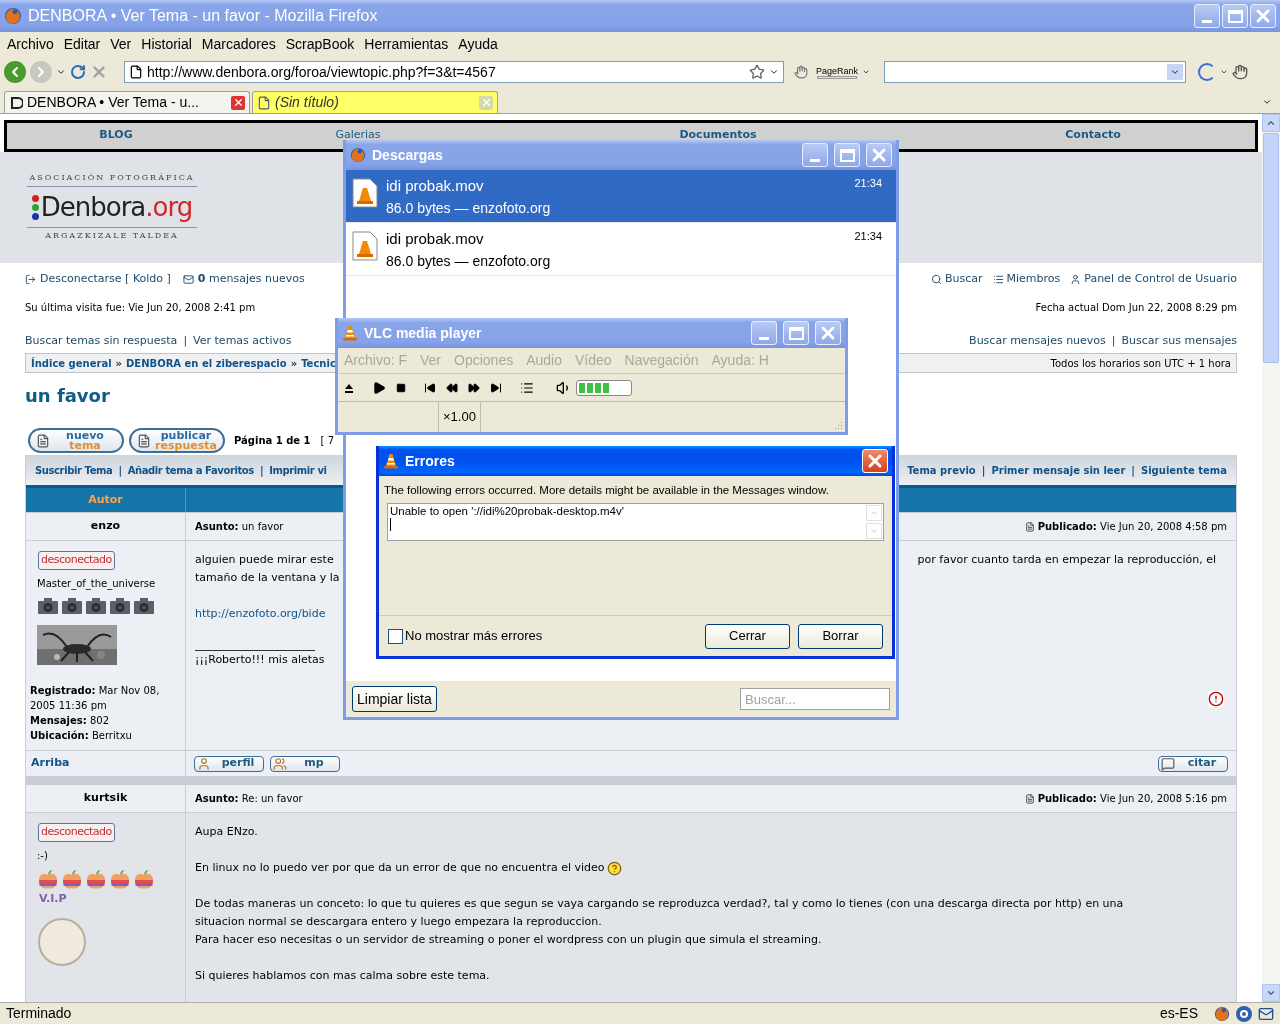 This screenshot has height=1024, width=1280. What do you see at coordinates (474, 387) in the screenshot?
I see `fast-forward-icon` at bounding box center [474, 387].